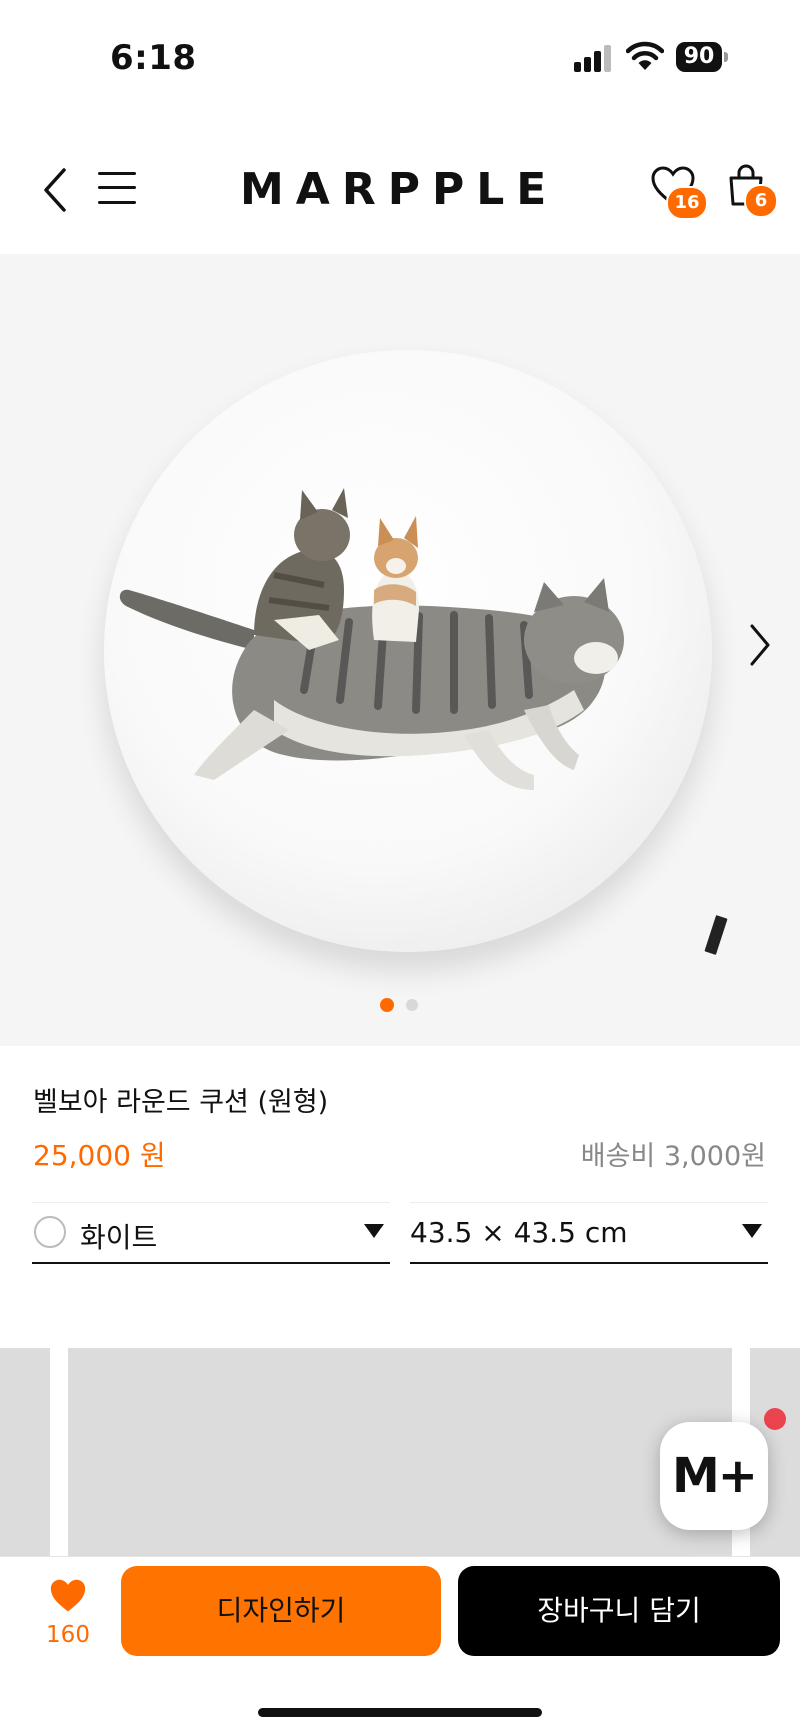  I want to click on wishlist-count-badge: 16, so click(687, 203).